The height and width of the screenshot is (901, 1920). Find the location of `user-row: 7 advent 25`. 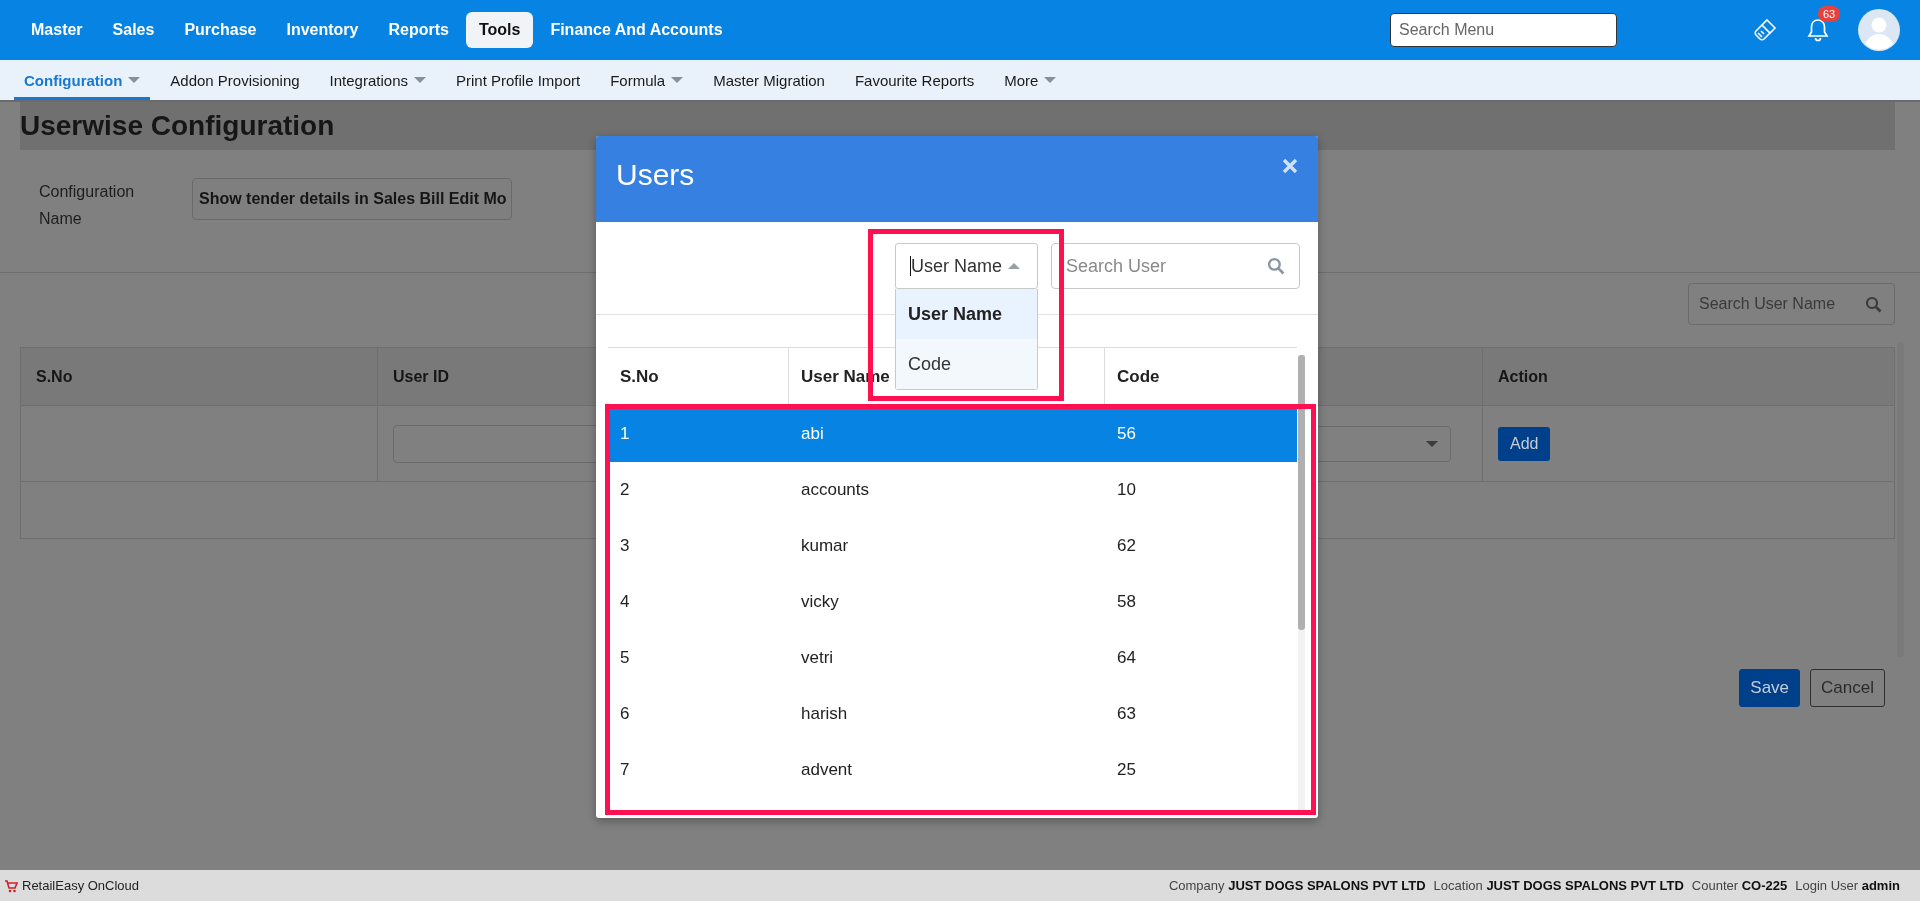

user-row: 7 advent 25 is located at coordinates (952, 770).